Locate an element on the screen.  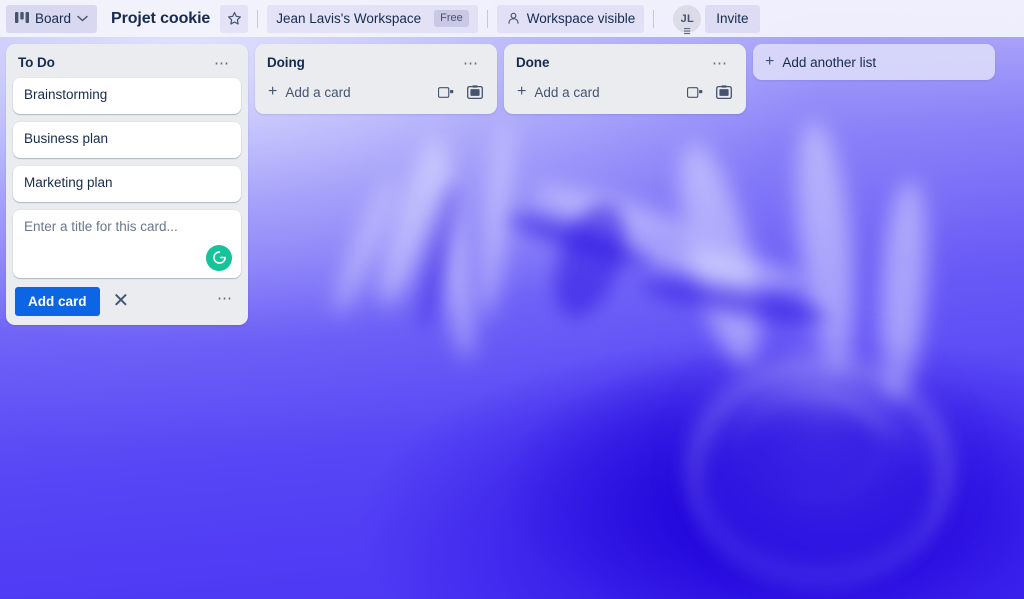
board-visibility-button: Workspace visible is located at coordinates (570, 18).